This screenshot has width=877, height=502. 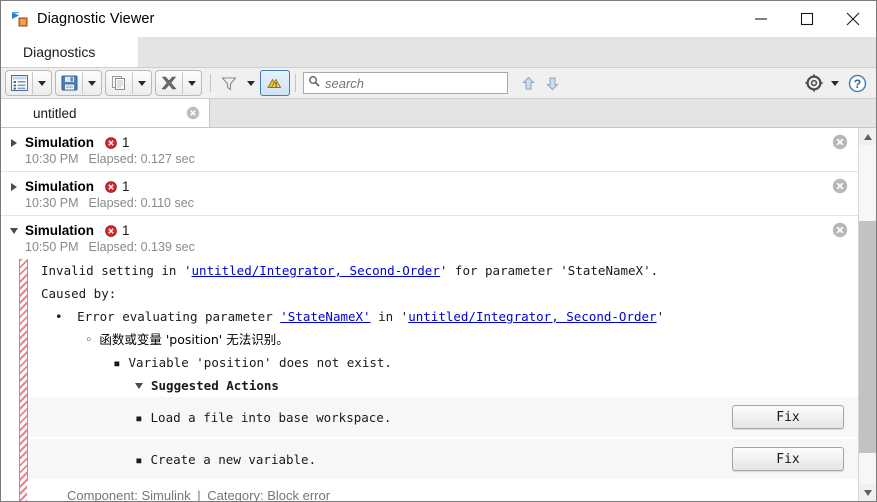 What do you see at coordinates (52, 247) in the screenshot?
I see `simulation-time: 10:50 PM` at bounding box center [52, 247].